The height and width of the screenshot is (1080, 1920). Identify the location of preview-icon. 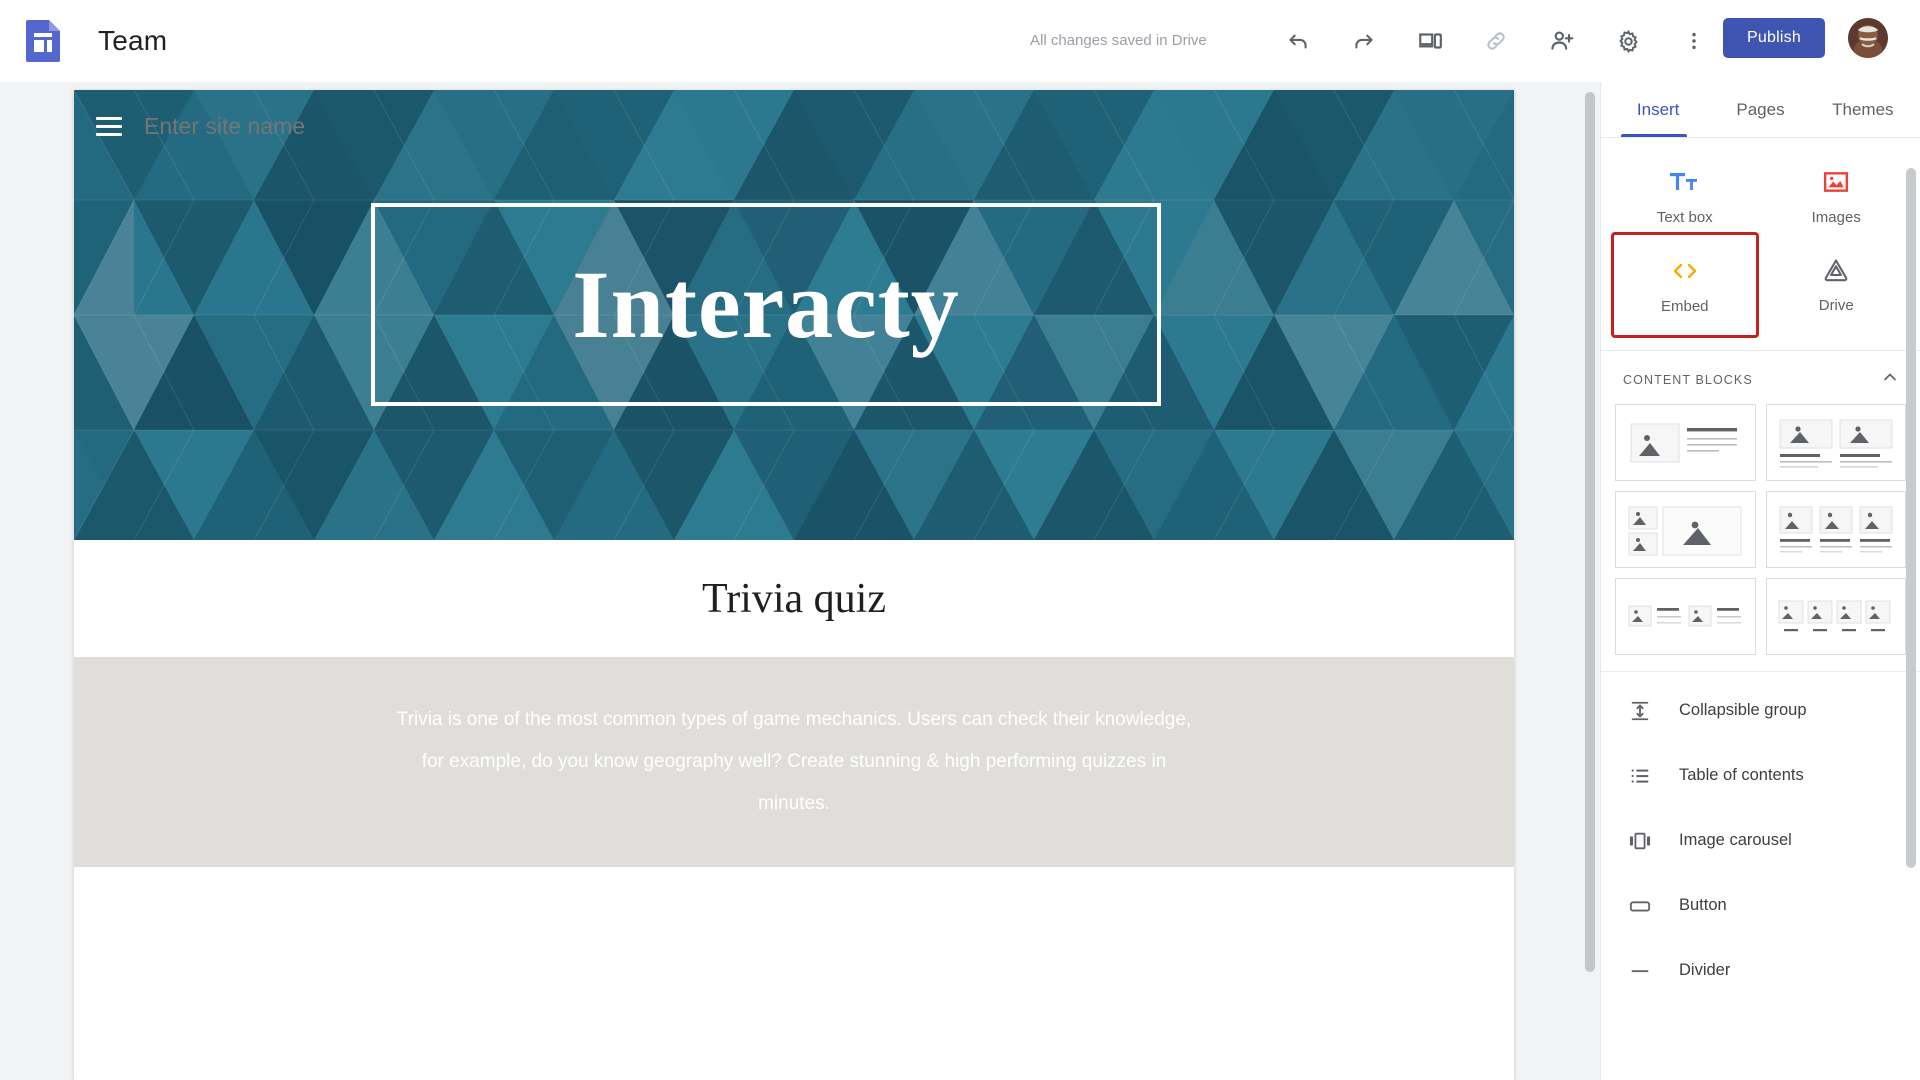
(1430, 41).